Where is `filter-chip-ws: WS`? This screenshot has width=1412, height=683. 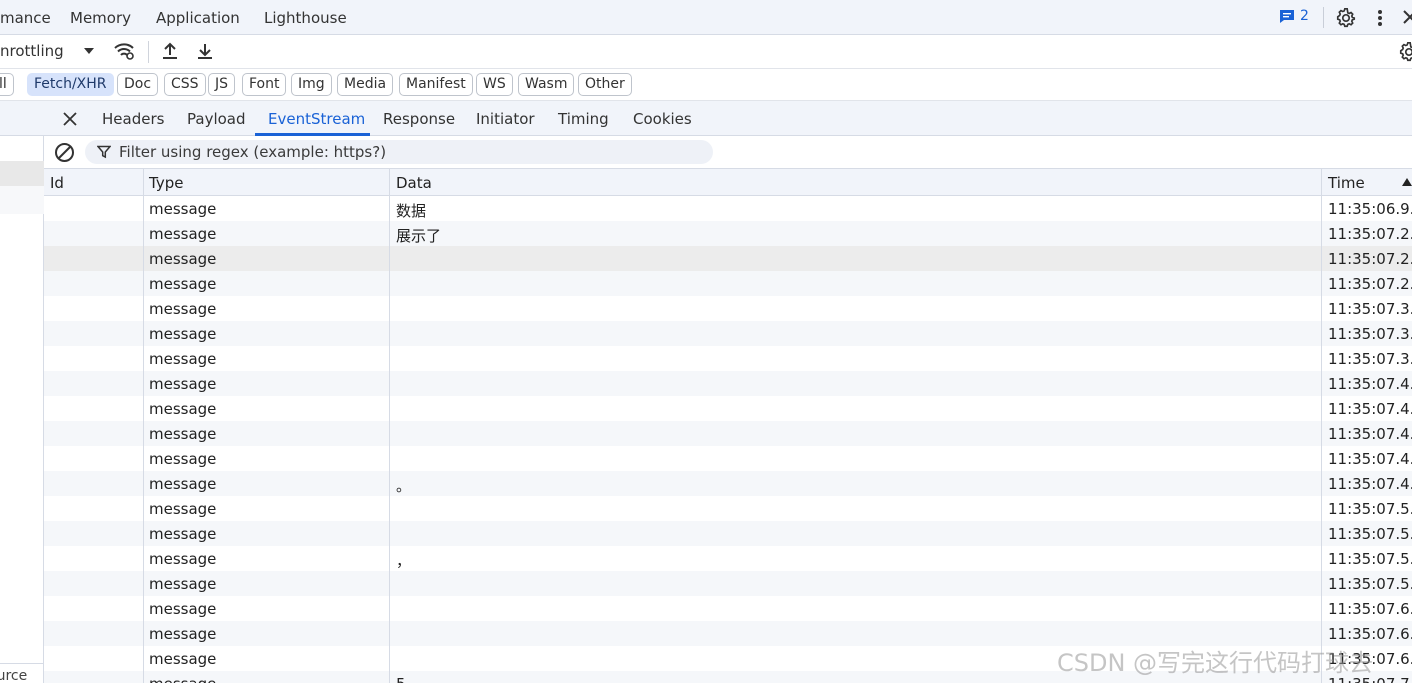 filter-chip-ws: WS is located at coordinates (494, 84).